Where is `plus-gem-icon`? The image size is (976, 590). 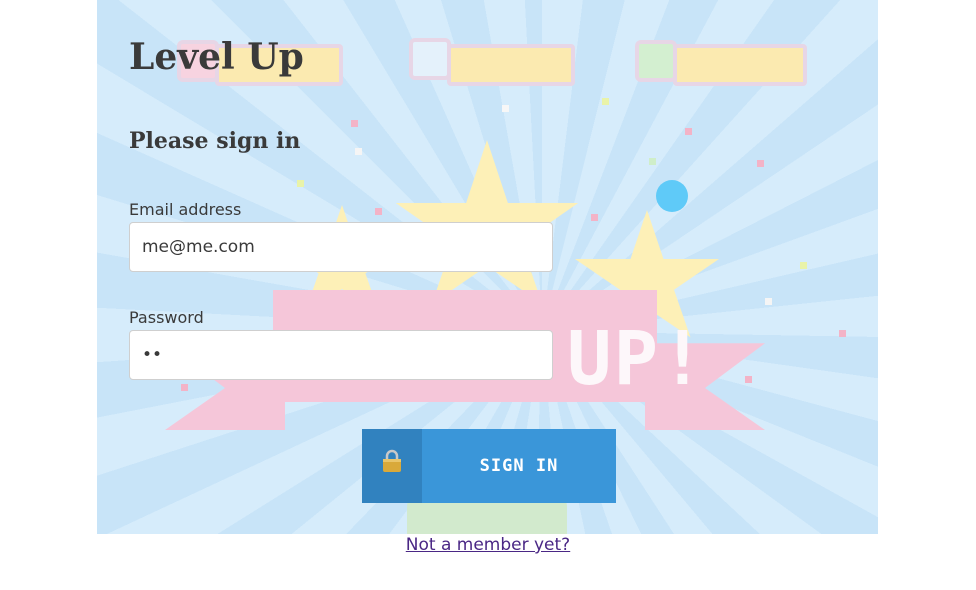
plus-gem-icon is located at coordinates (656, 61).